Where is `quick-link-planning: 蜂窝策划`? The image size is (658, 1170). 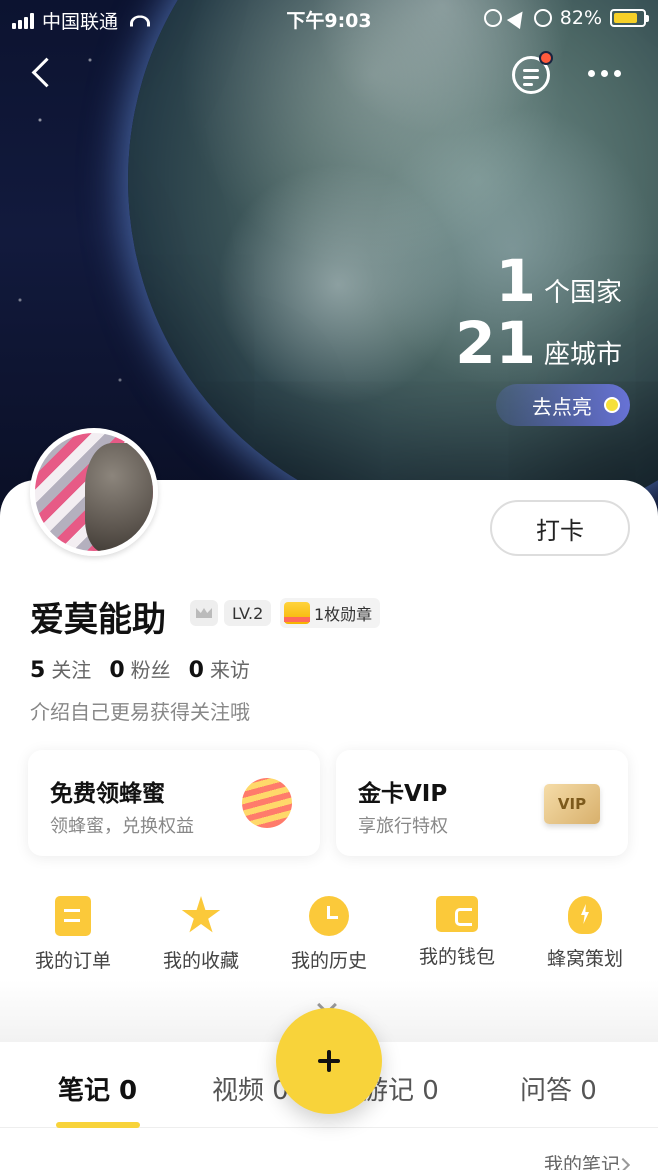 quick-link-planning: 蜂窝策划 is located at coordinates (585, 933).